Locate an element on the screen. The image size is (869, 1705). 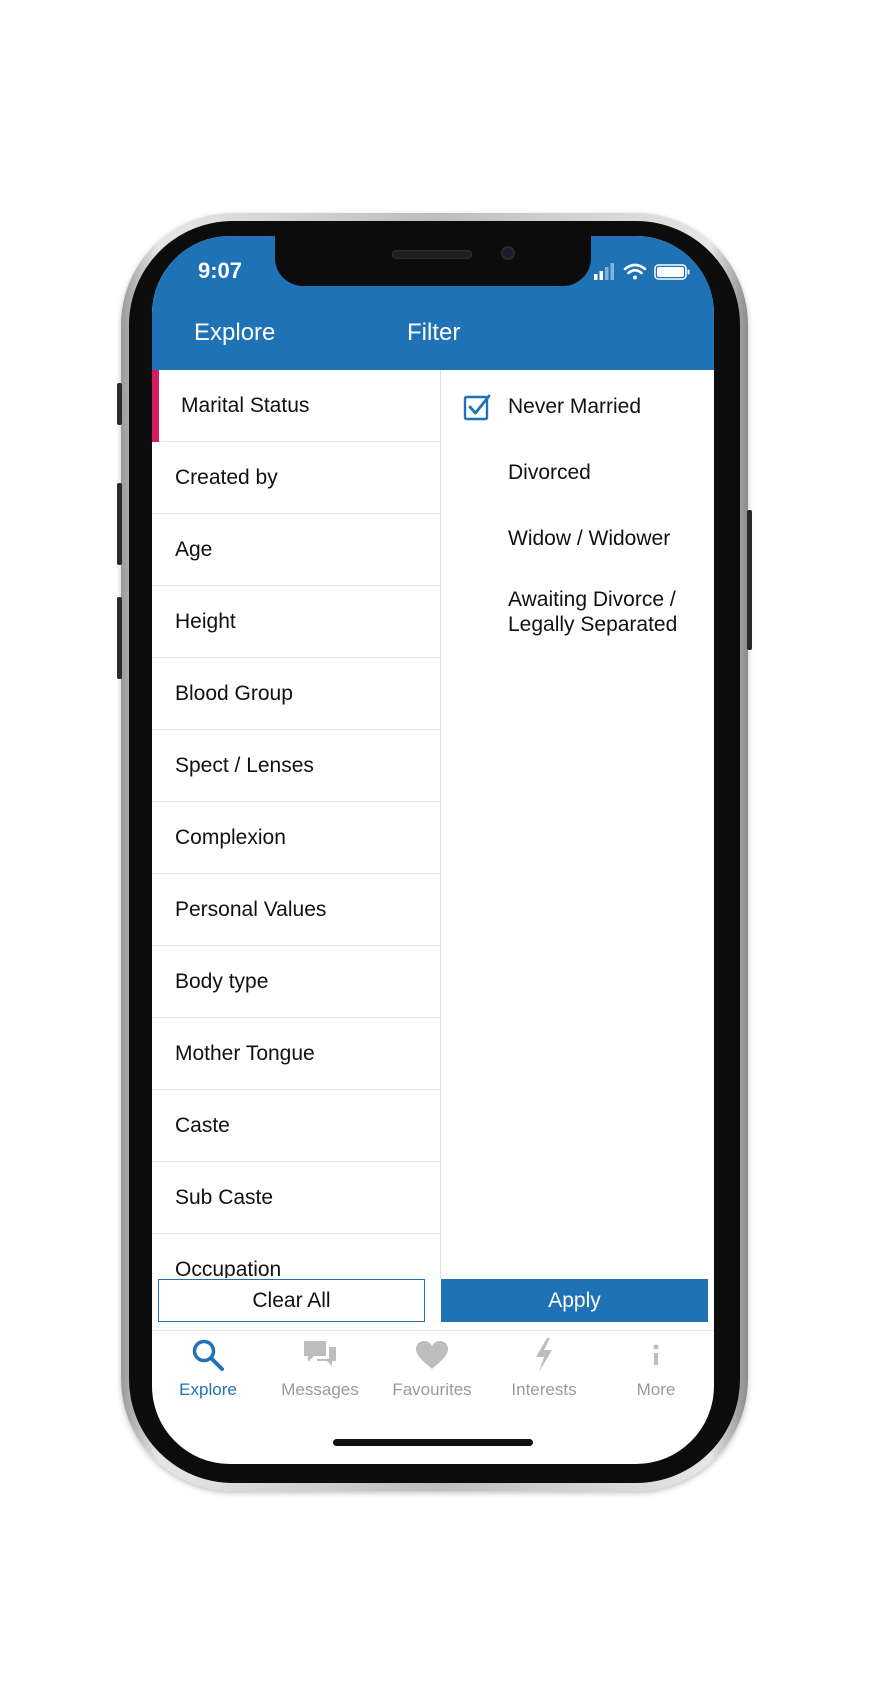
category-label: Personal Values is located at coordinates (251, 909).